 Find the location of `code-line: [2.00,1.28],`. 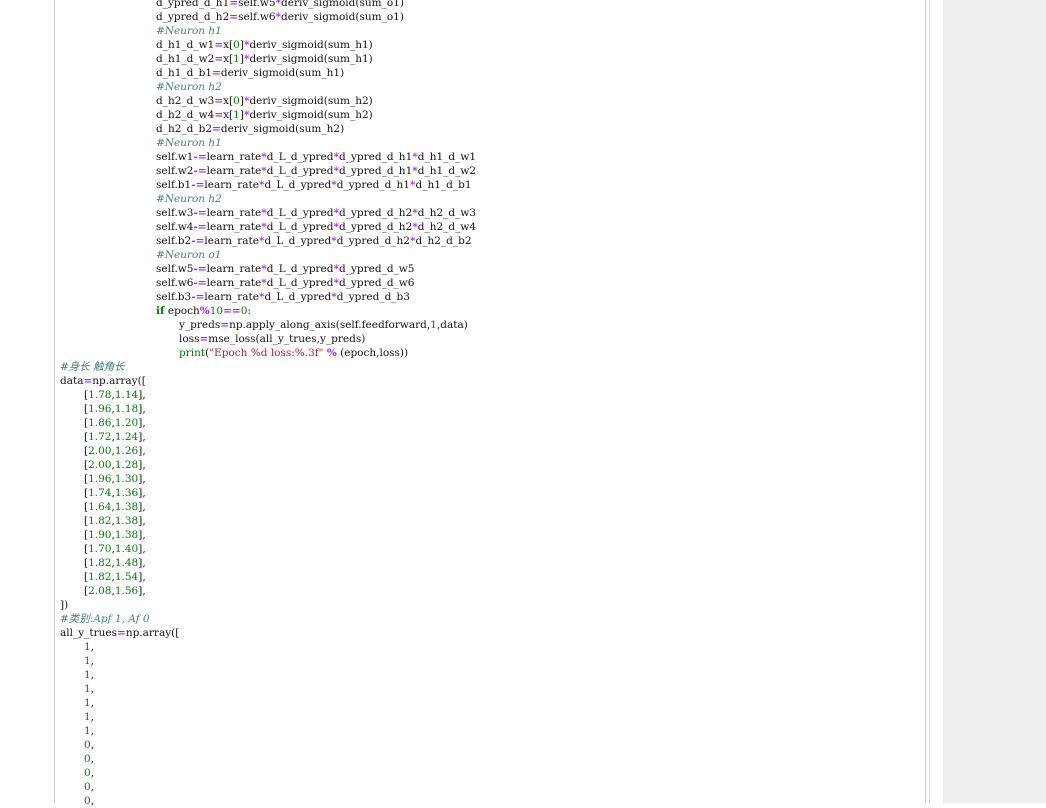

code-line: [2.00,1.28], is located at coordinates (490, 465).